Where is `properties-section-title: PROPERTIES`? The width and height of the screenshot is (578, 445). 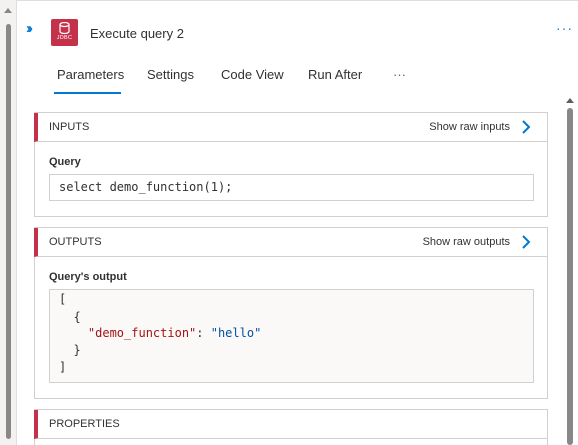
properties-section-title: PROPERTIES is located at coordinates (84, 424).